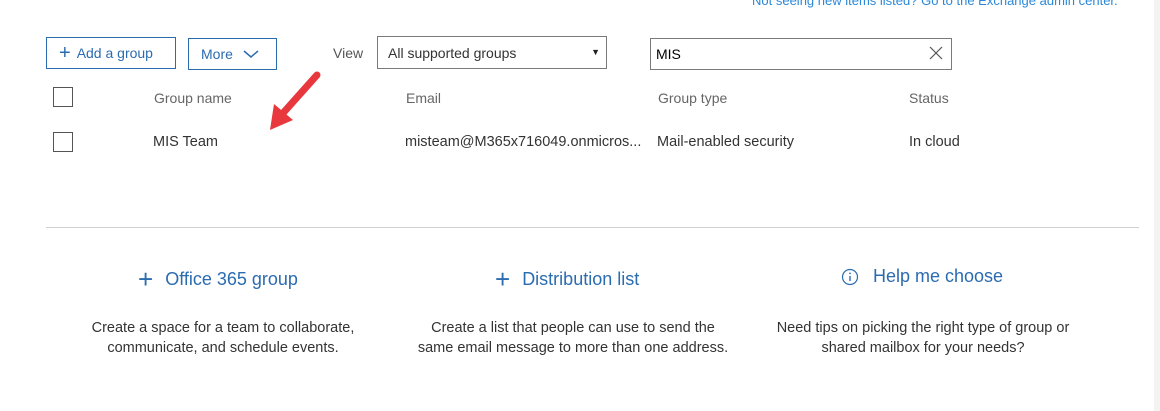 Image resolution: width=1160 pixels, height=411 pixels. Describe the element at coordinates (63, 142) in the screenshot. I see `row-checkbox` at that location.